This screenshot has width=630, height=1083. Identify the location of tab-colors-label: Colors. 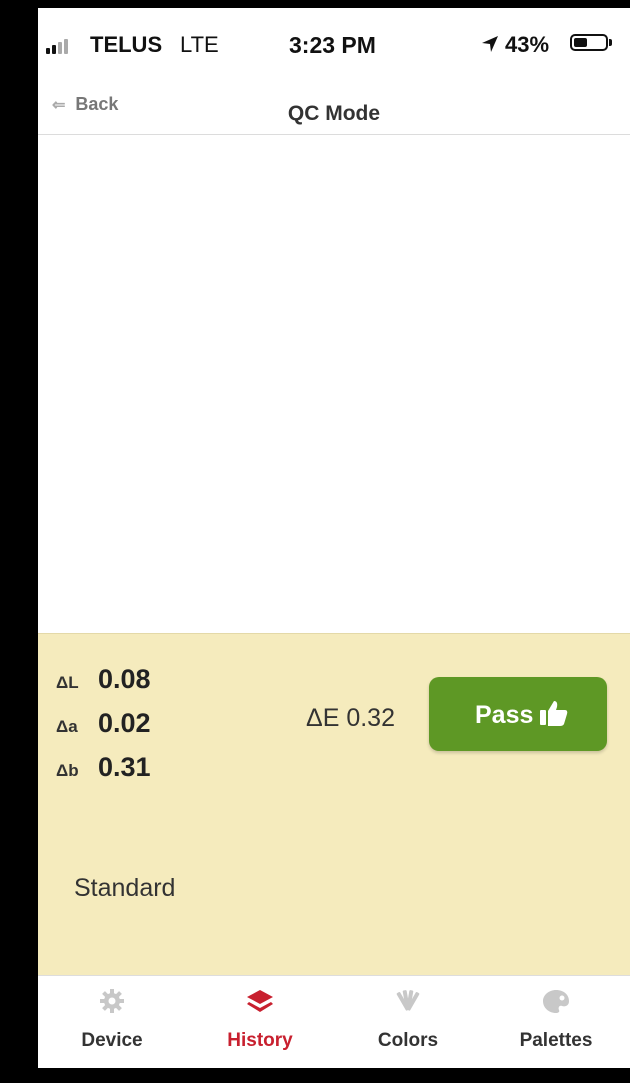
(408, 1040).